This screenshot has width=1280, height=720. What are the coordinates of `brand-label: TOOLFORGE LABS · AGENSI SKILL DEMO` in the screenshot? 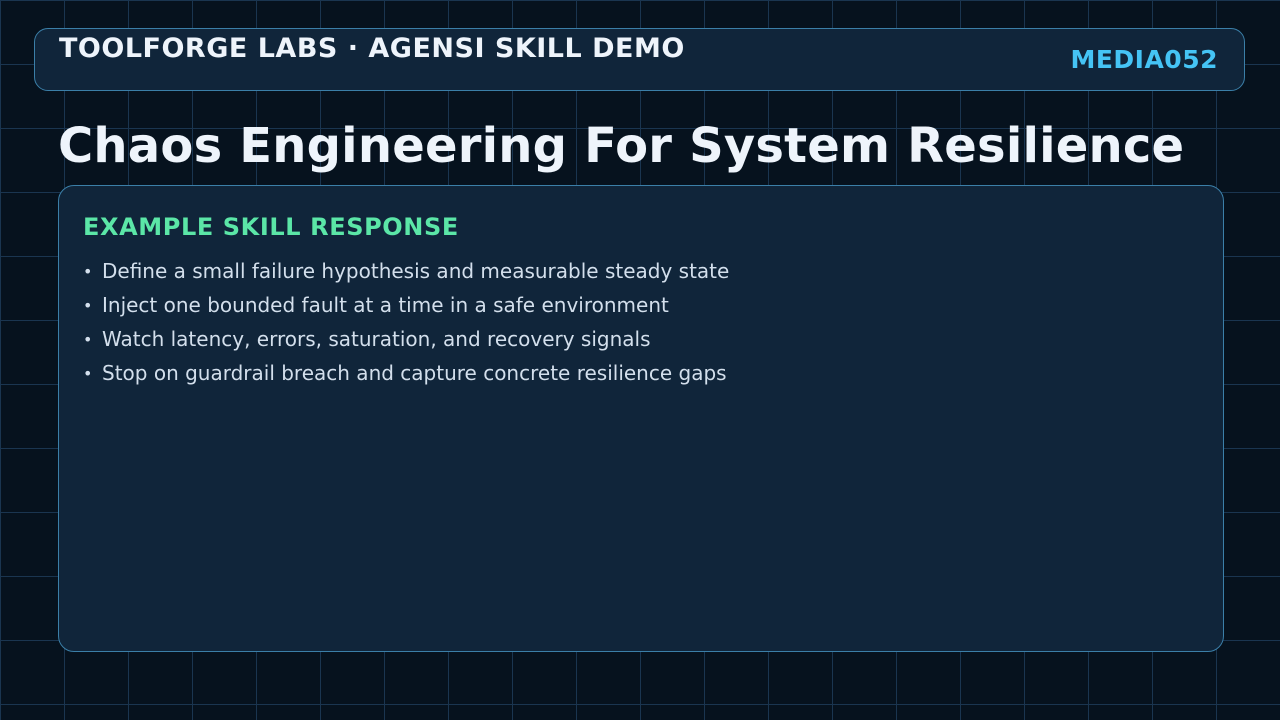 It's located at (372, 48).